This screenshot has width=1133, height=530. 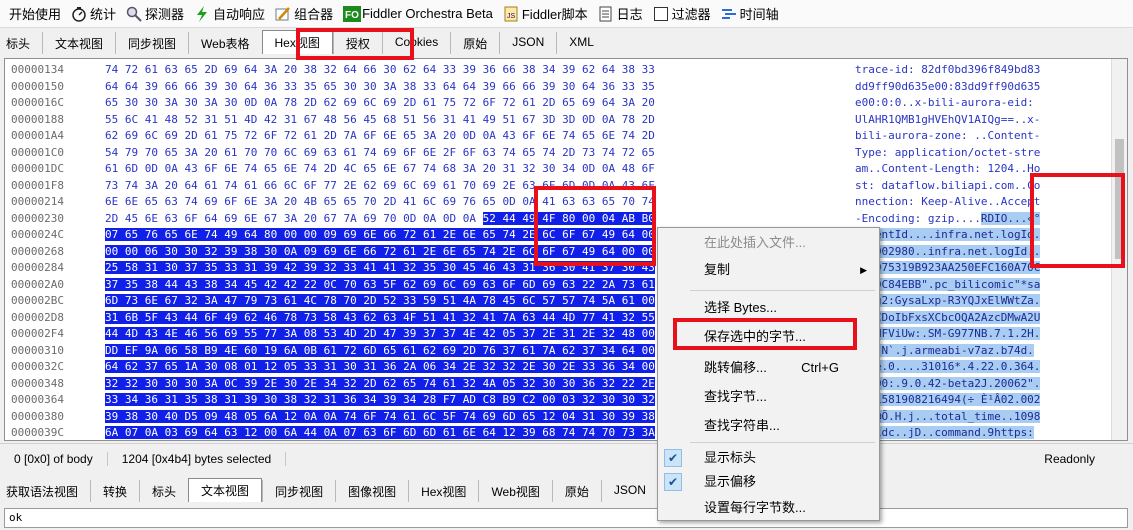 I want to click on tab-9: XML, so click(x=581, y=43).